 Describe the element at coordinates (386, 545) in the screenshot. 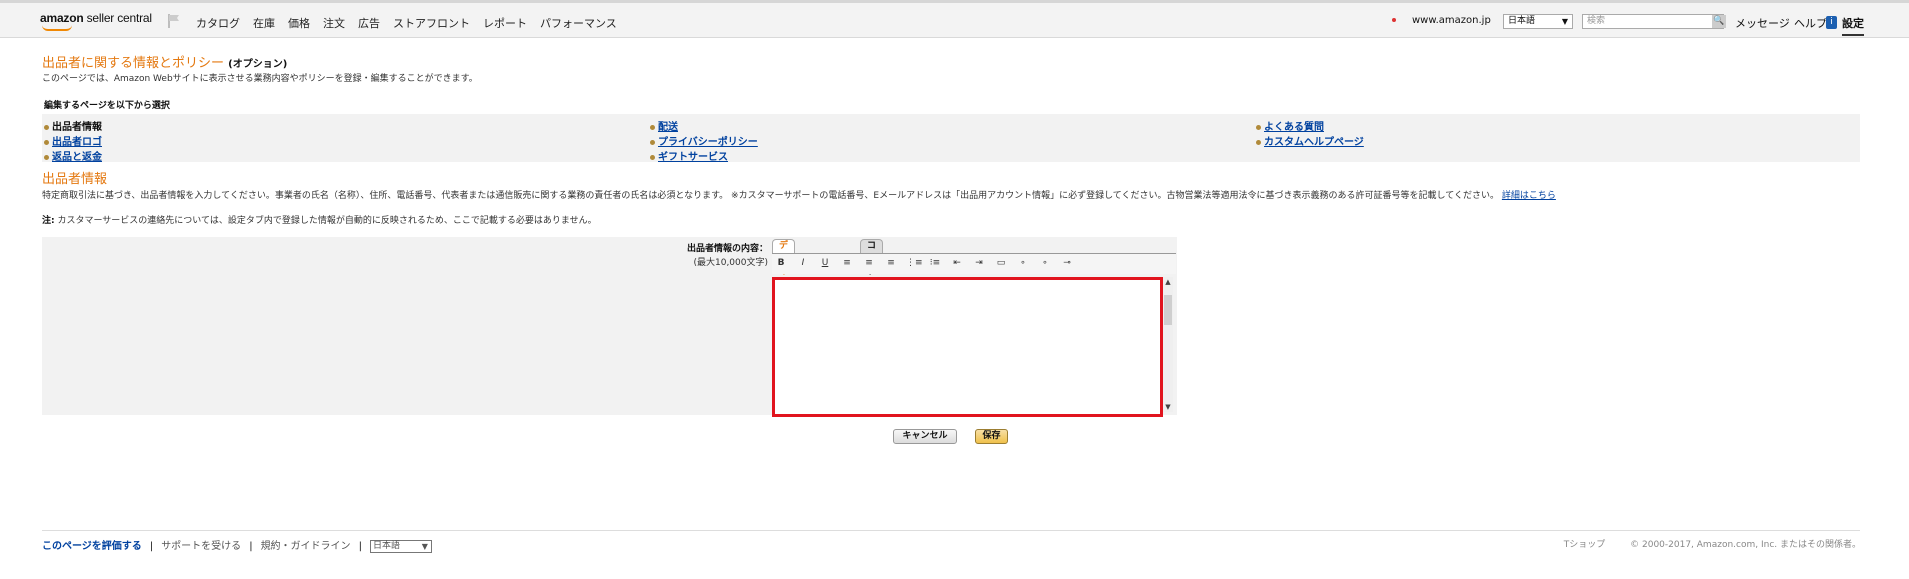

I see `footer-language-value: 日本語` at that location.